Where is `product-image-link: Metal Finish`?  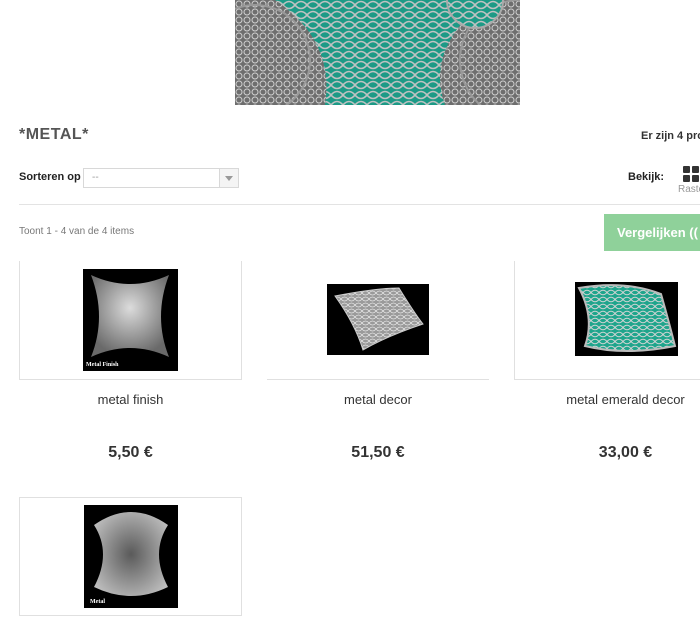 product-image-link: Metal Finish is located at coordinates (130, 320).